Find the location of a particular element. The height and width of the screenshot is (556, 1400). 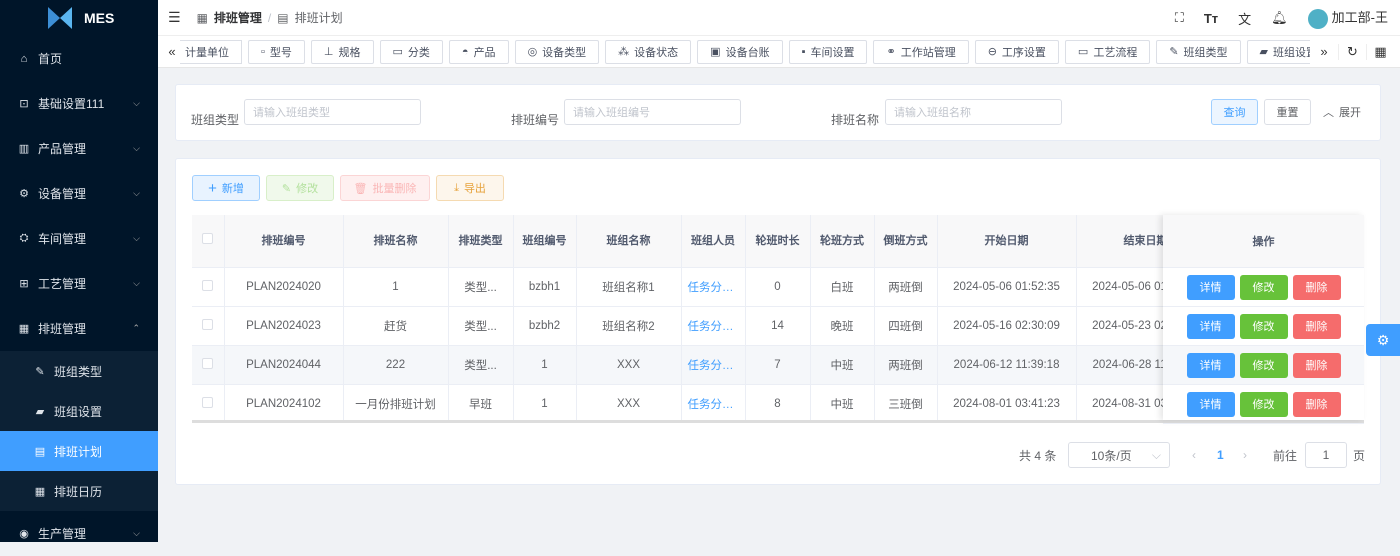

submenu-icon: ▦ is located at coordinates (40, 491).